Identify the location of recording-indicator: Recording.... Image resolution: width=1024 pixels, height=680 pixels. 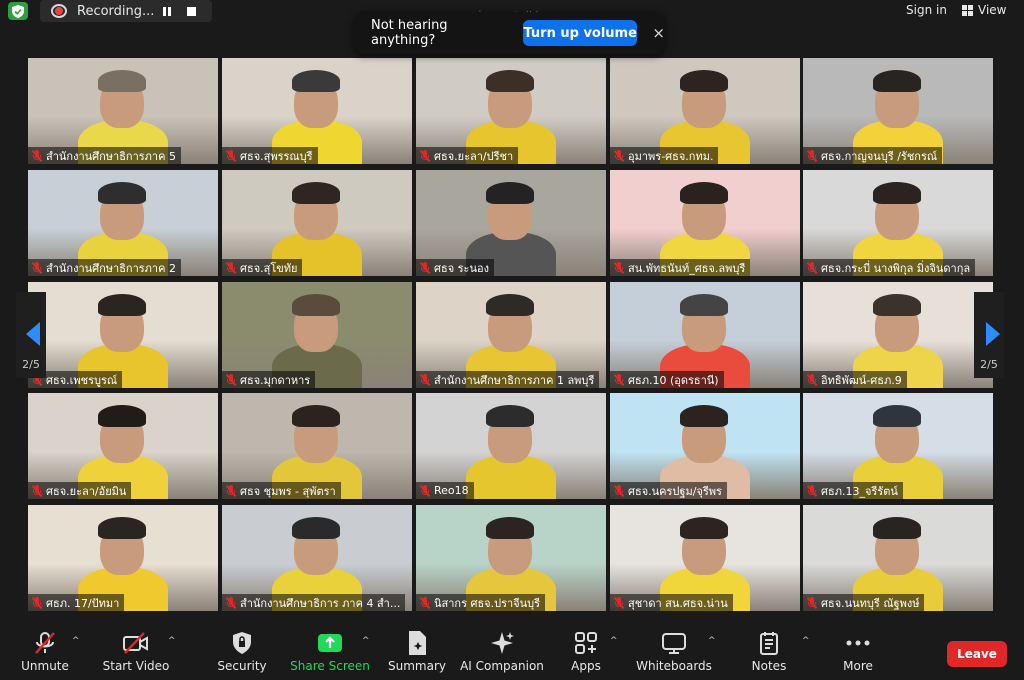
(126, 11).